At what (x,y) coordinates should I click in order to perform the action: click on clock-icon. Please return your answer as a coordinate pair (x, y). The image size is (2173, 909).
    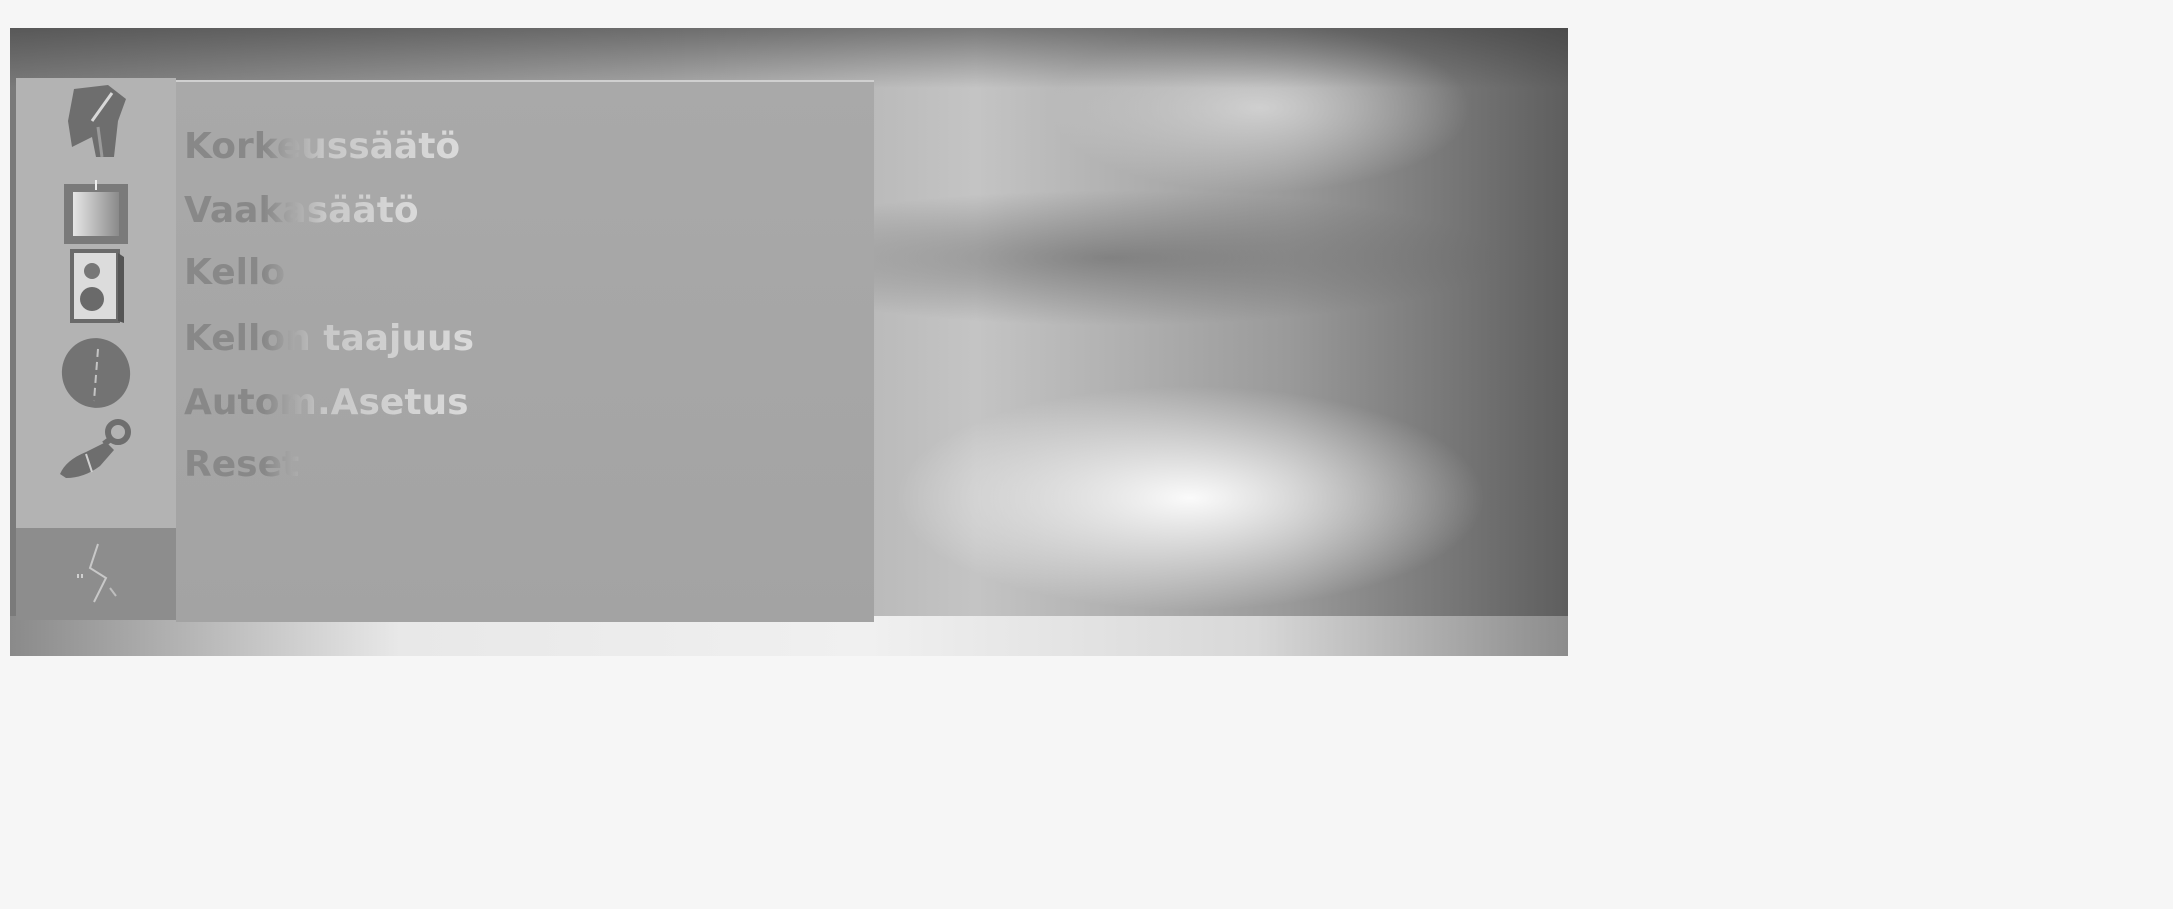
    Looking at the image, I should click on (96, 373).